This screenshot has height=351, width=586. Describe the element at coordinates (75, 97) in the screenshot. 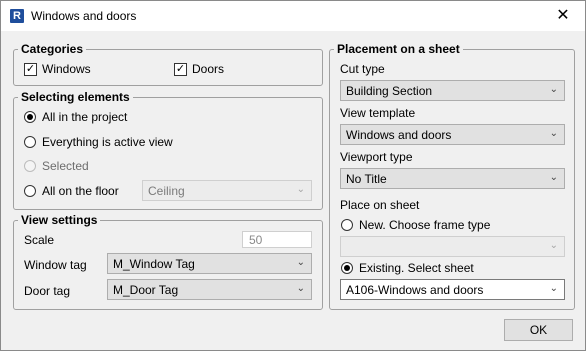

I see `selecting-elements-legend: Selecting elements` at that location.